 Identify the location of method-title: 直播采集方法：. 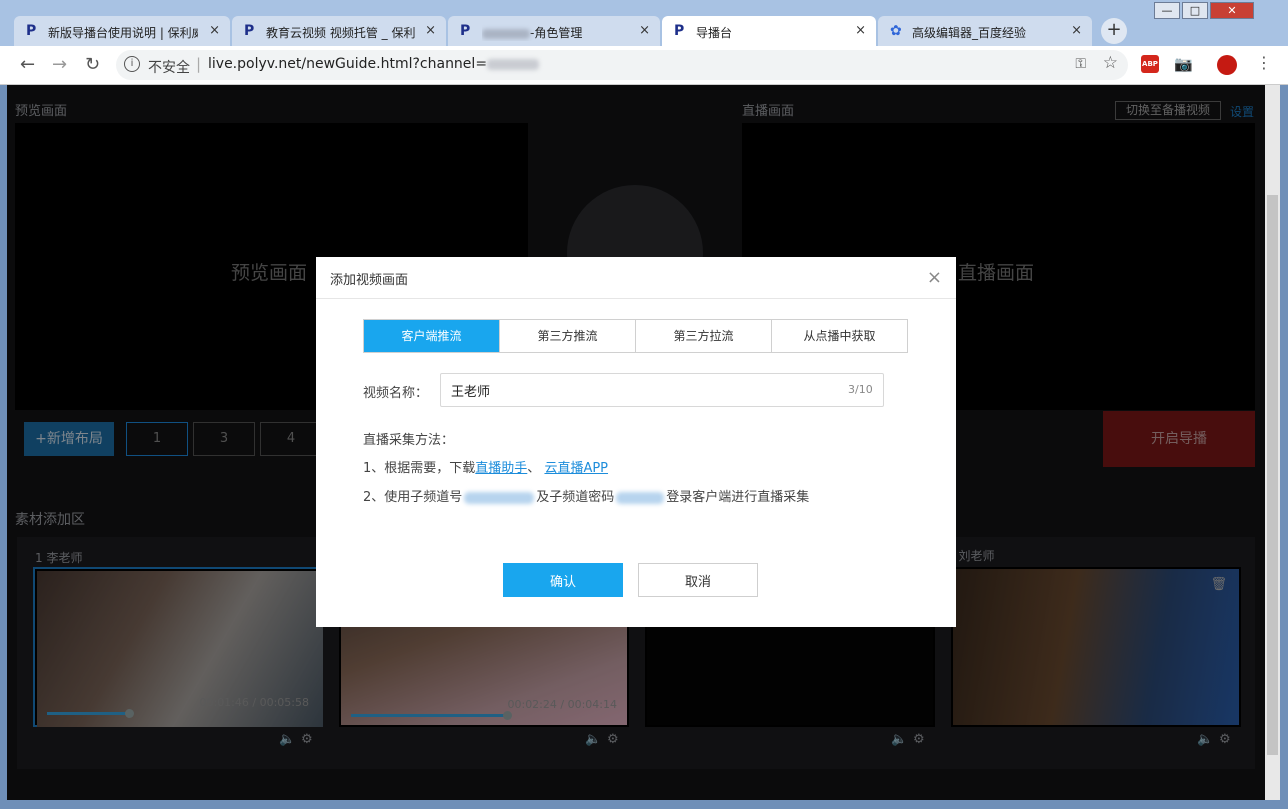
(409, 440).